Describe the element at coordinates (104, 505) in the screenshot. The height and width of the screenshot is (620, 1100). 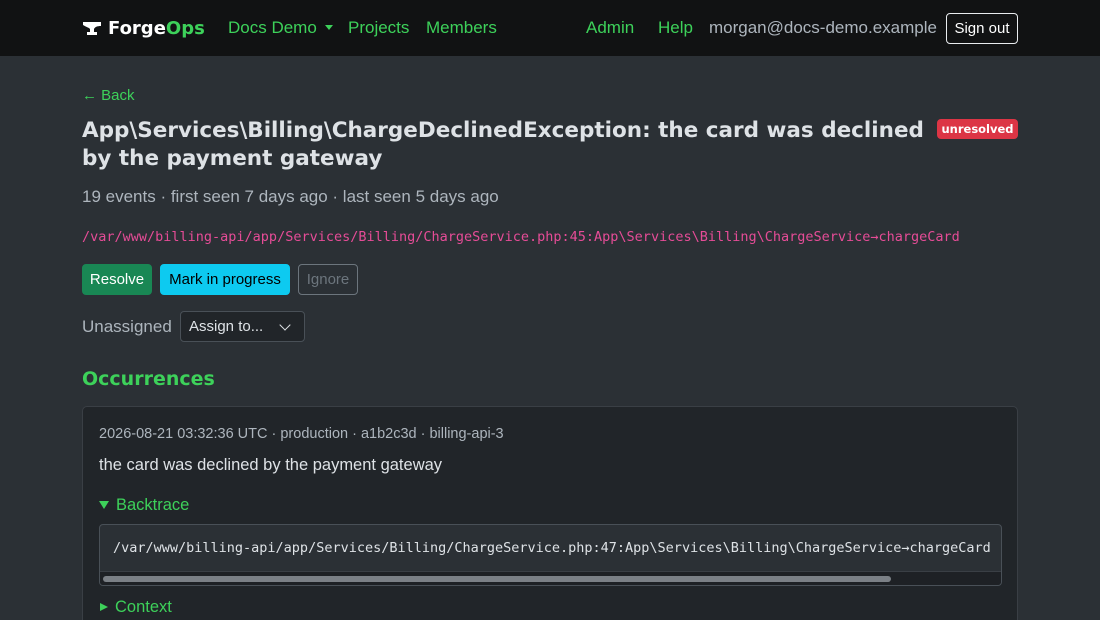
I see `triangle-down-icon` at that location.